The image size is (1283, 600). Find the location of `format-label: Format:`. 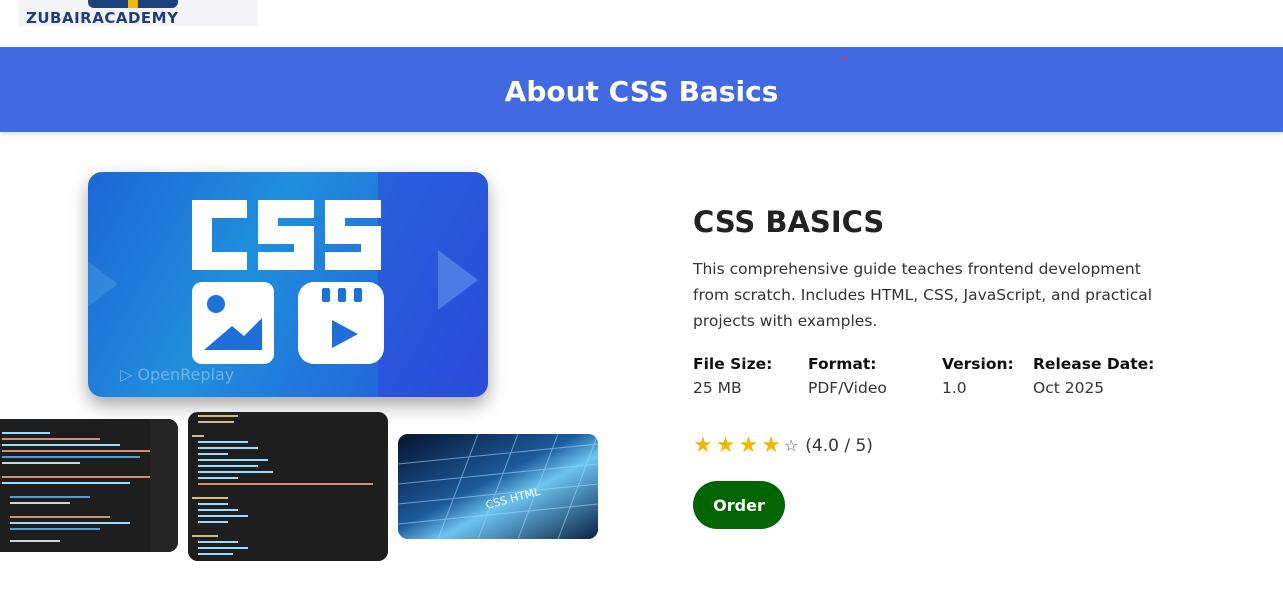

format-label: Format: is located at coordinates (842, 364).